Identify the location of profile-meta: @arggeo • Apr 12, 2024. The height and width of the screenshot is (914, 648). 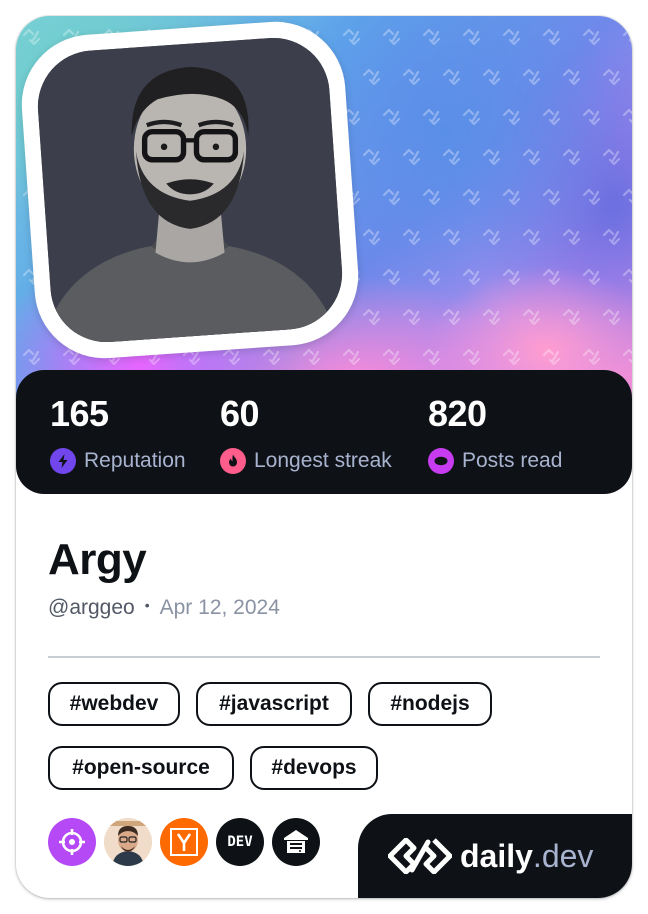
(164, 608).